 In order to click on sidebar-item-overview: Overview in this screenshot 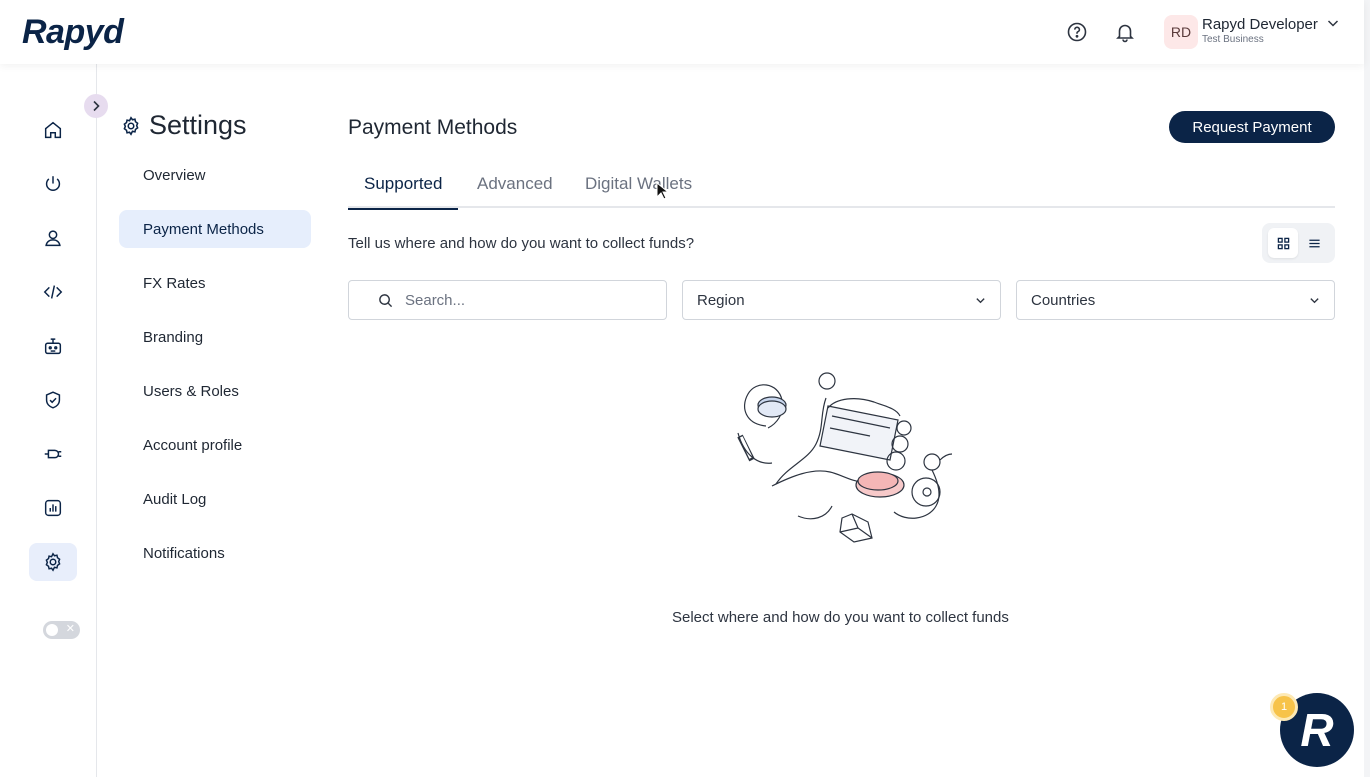, I will do `click(215, 175)`.